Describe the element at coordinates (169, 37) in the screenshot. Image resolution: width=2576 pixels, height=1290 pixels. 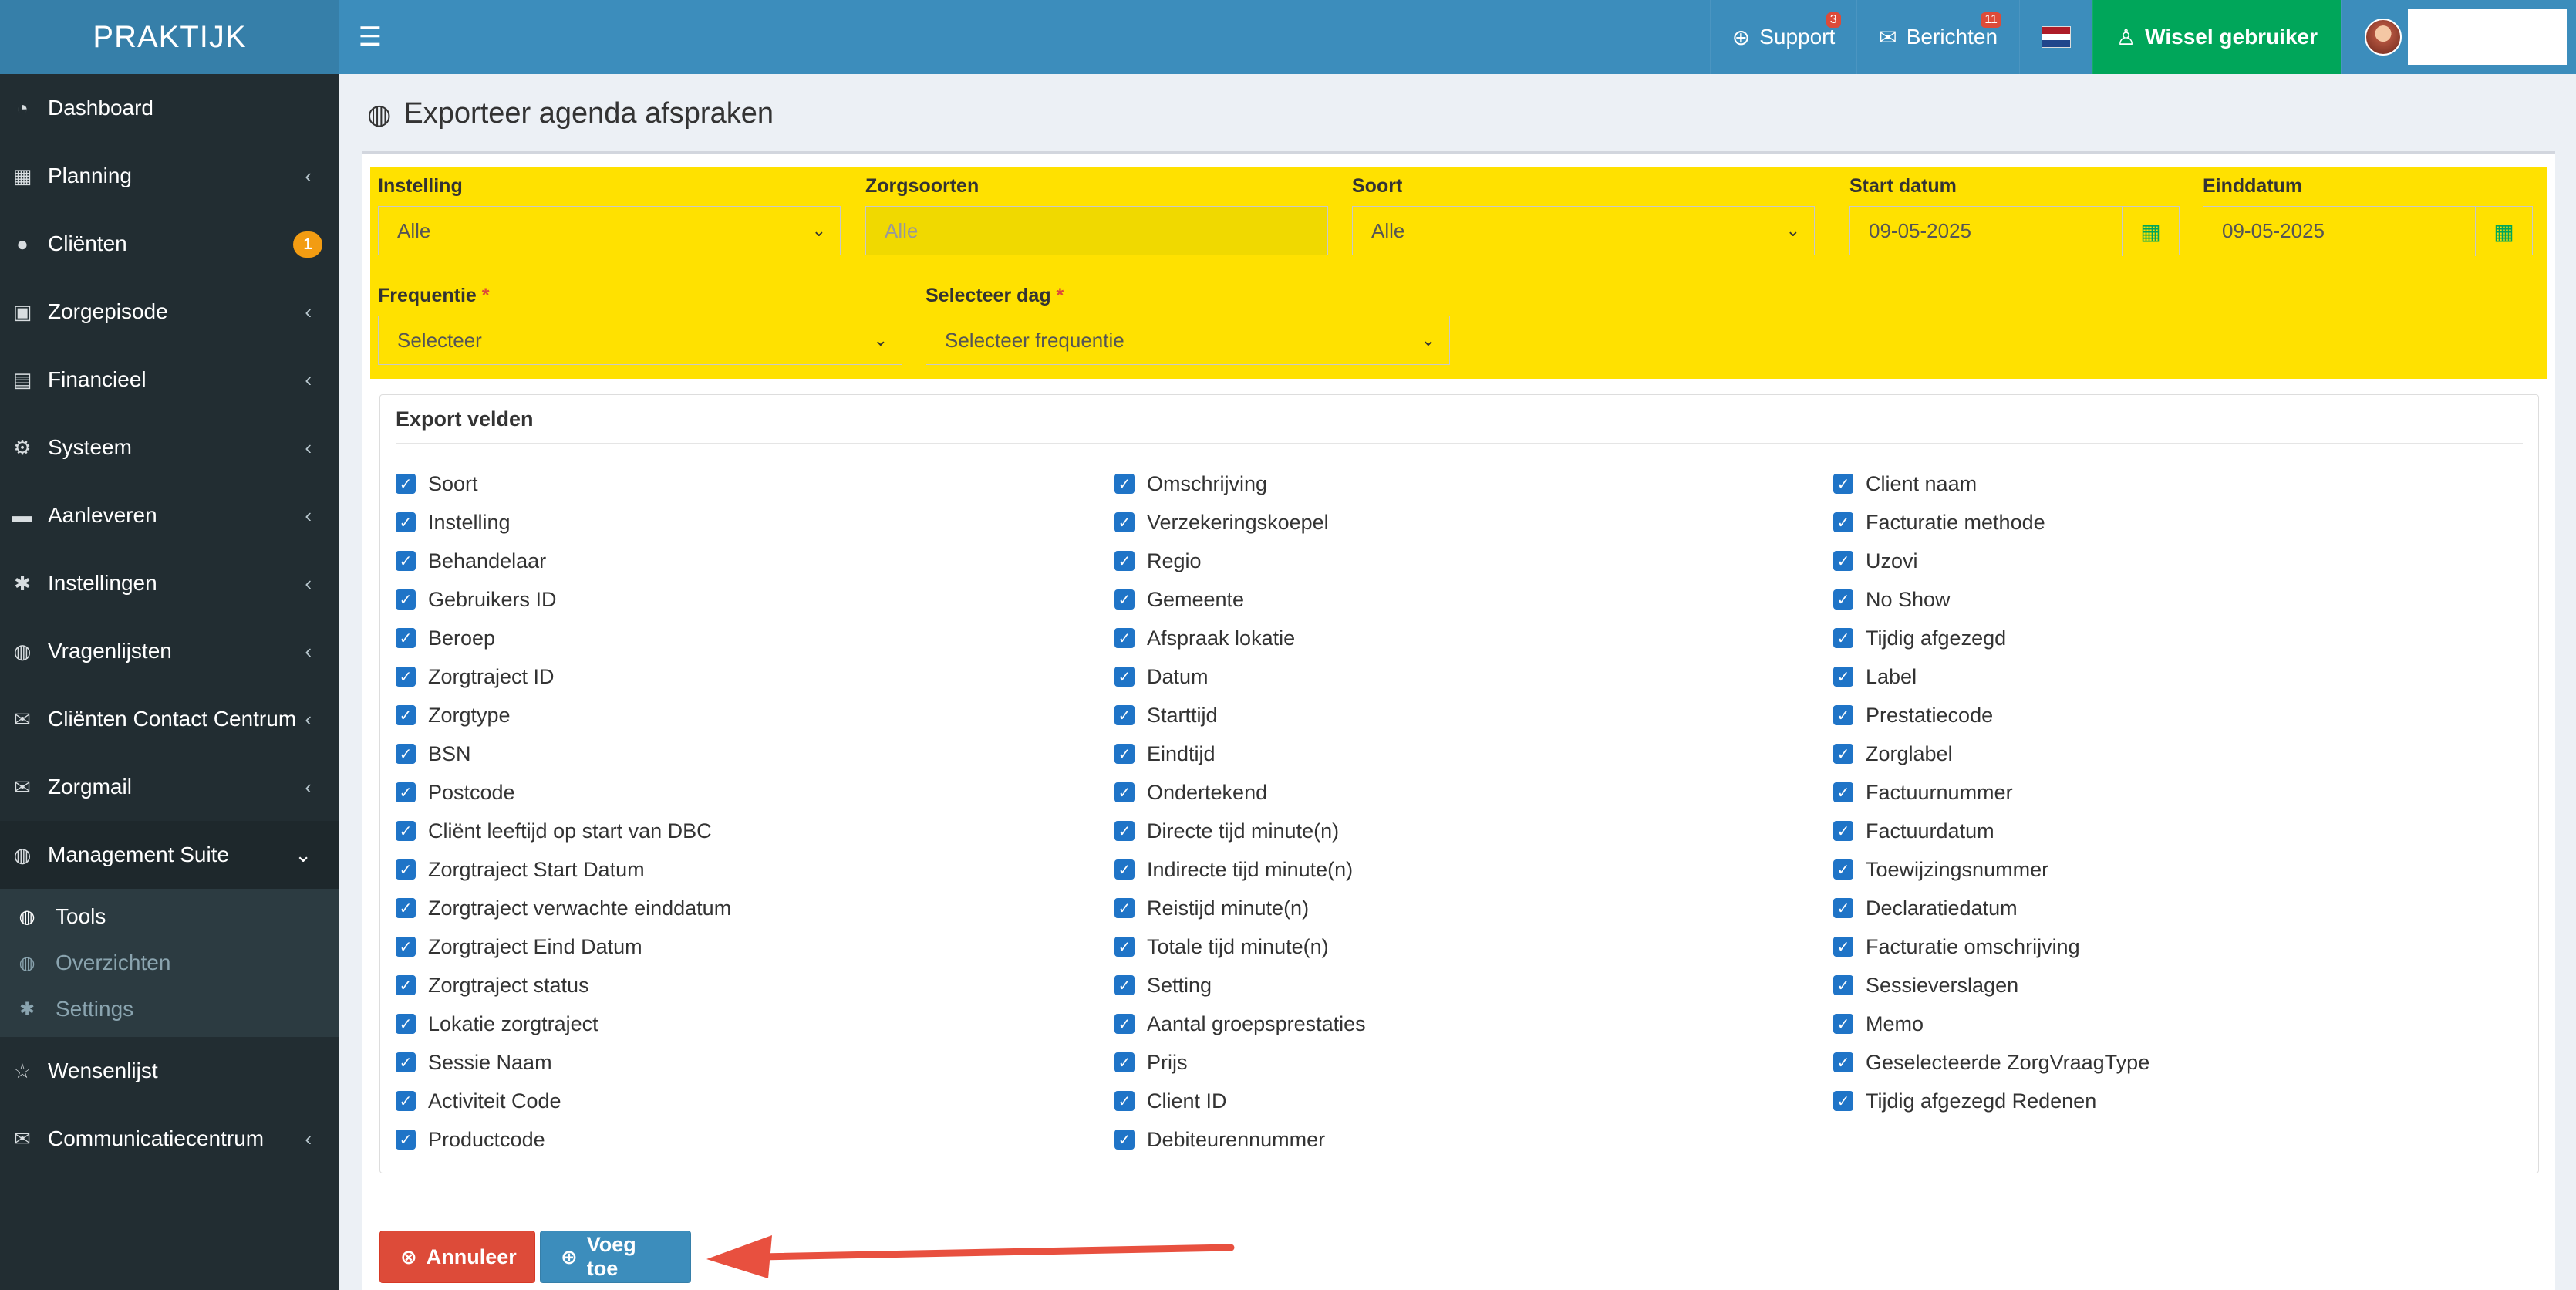
I see `app-logo: PRAKTIJK` at that location.